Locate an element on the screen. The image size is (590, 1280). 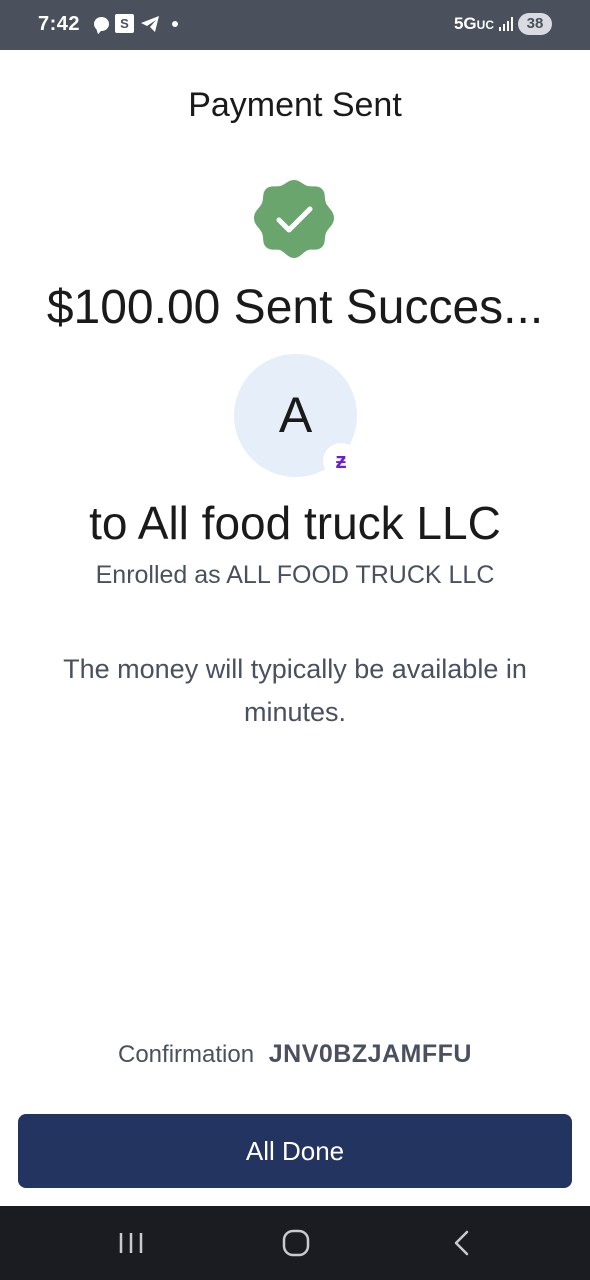
chat-bubble-icon is located at coordinates (101, 23).